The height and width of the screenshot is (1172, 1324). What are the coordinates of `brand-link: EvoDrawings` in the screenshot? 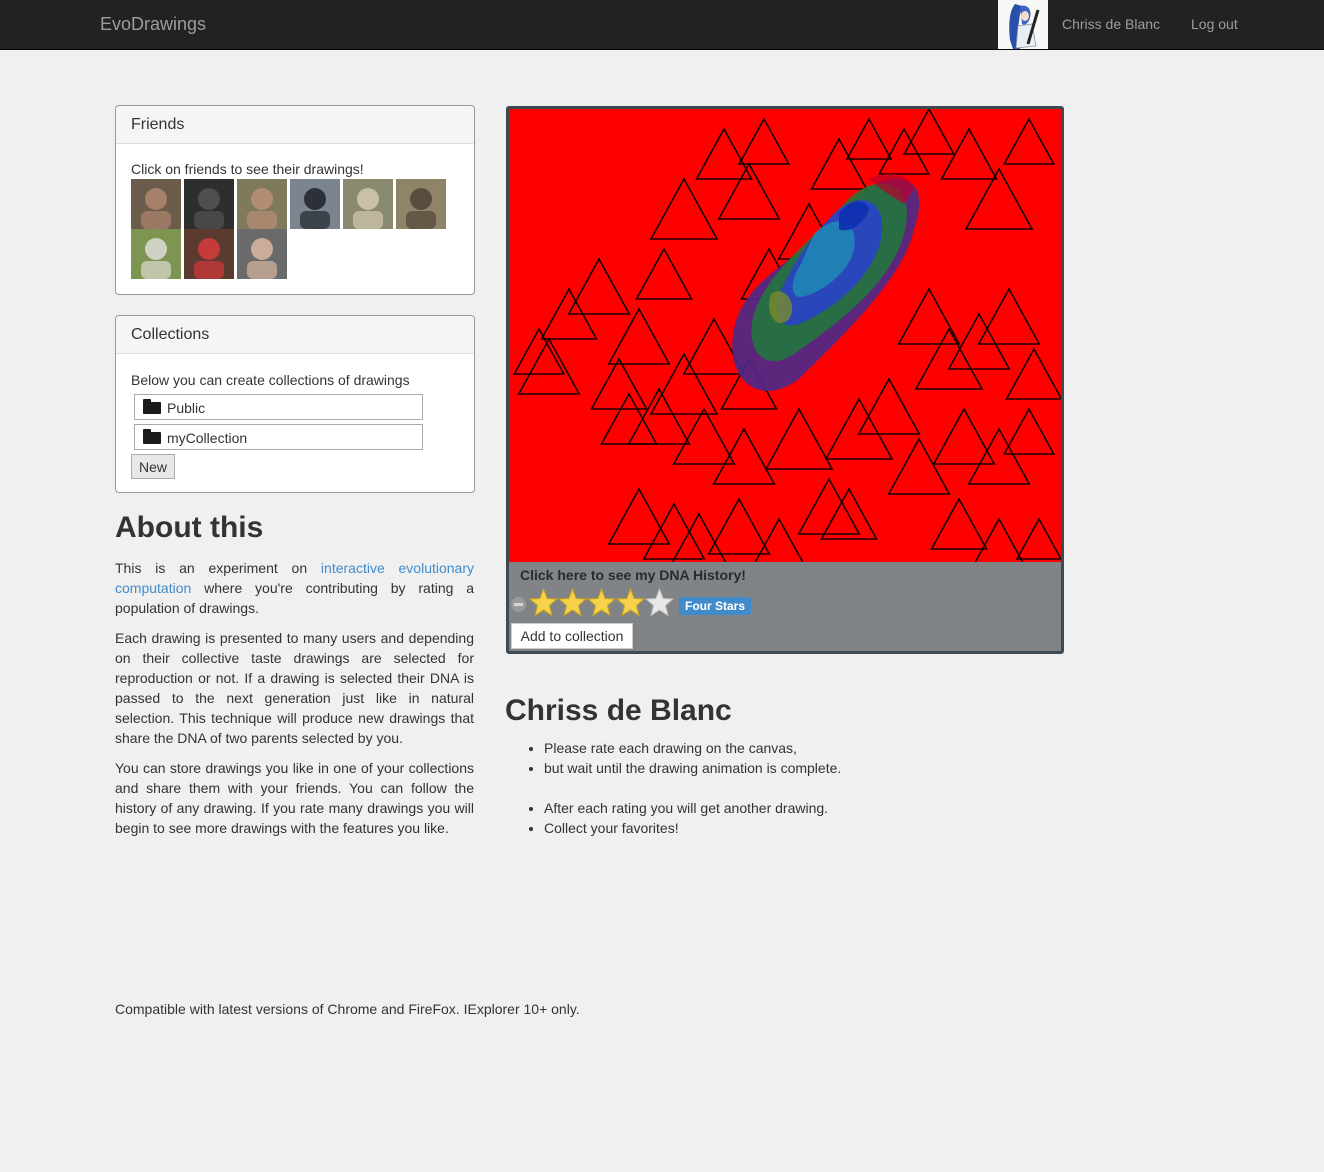 It's located at (153, 24).